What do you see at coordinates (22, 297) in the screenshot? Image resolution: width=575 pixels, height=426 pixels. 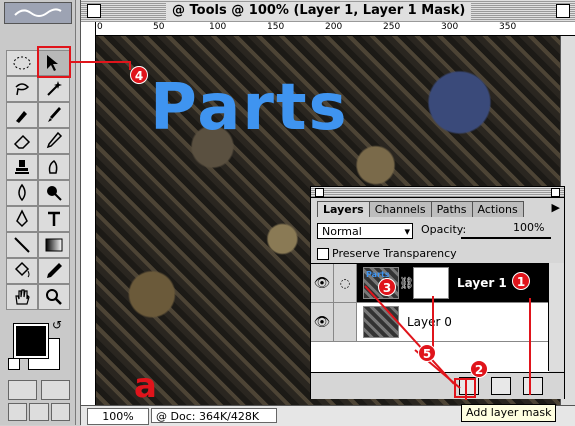 I see `hand-tool-icon` at bounding box center [22, 297].